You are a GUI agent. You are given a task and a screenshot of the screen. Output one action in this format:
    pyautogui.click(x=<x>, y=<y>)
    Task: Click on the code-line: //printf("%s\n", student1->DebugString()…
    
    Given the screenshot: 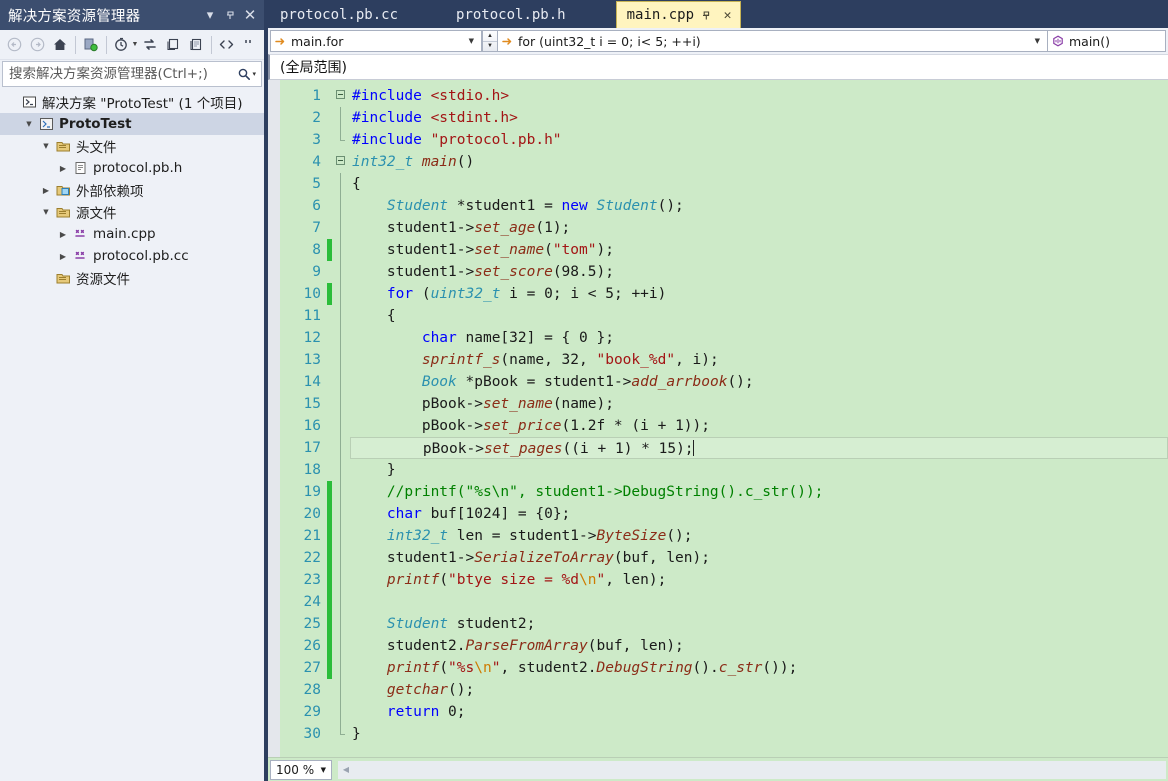 What is the action you would take?
    pyautogui.click(x=759, y=492)
    